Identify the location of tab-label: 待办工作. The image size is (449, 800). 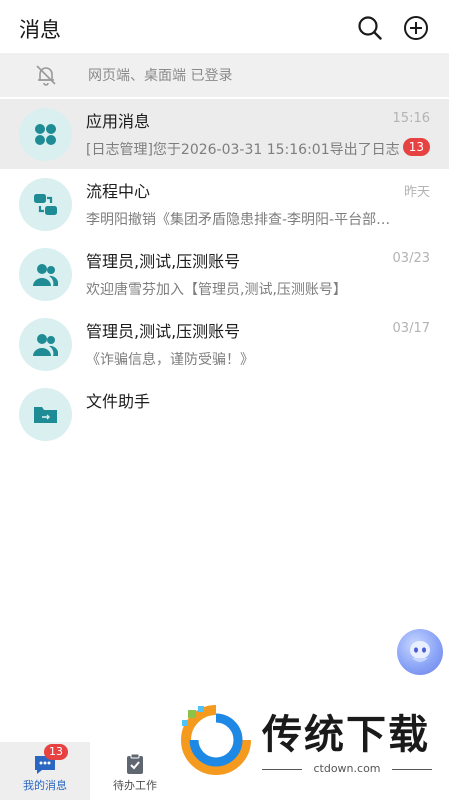
(135, 785).